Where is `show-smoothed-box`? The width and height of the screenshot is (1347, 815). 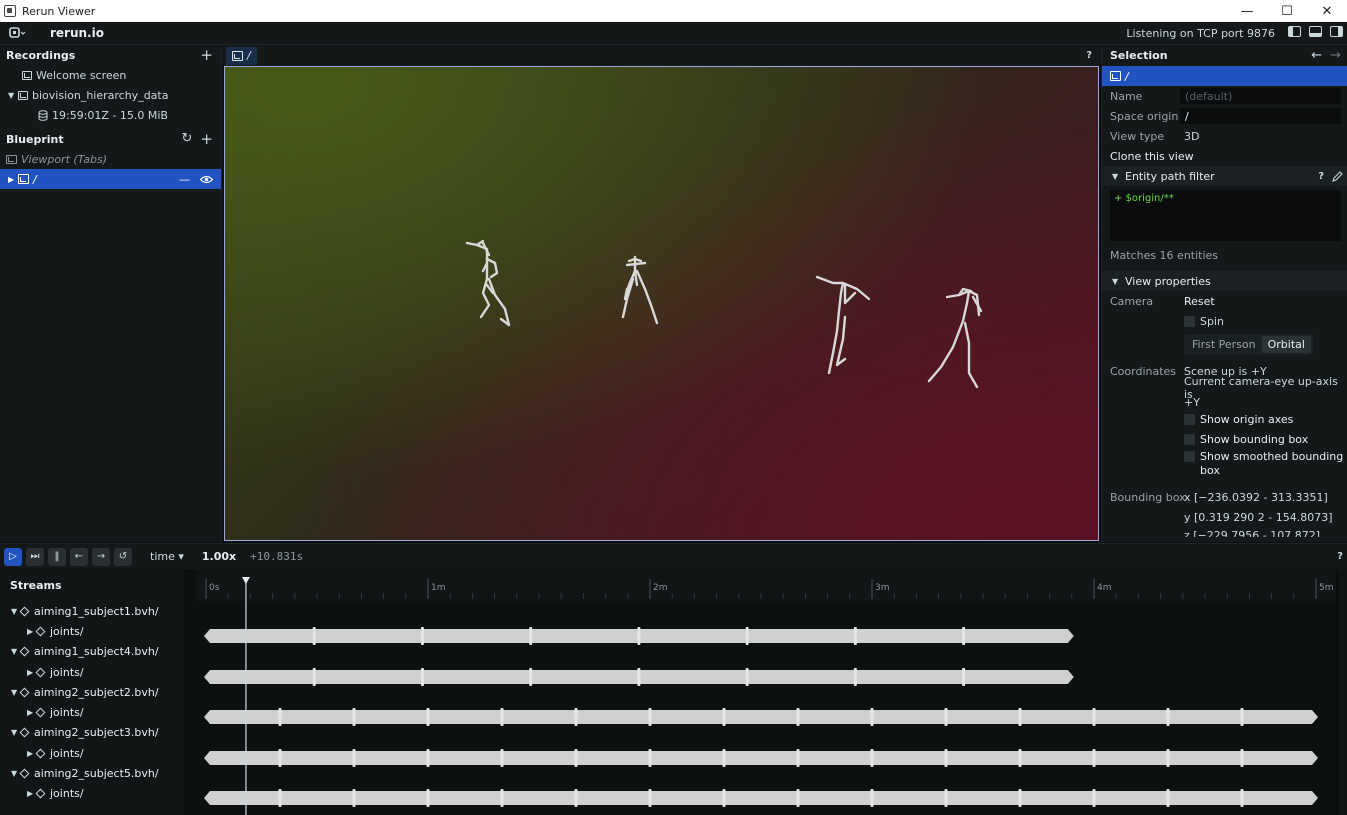 show-smoothed-box is located at coordinates (1189, 456).